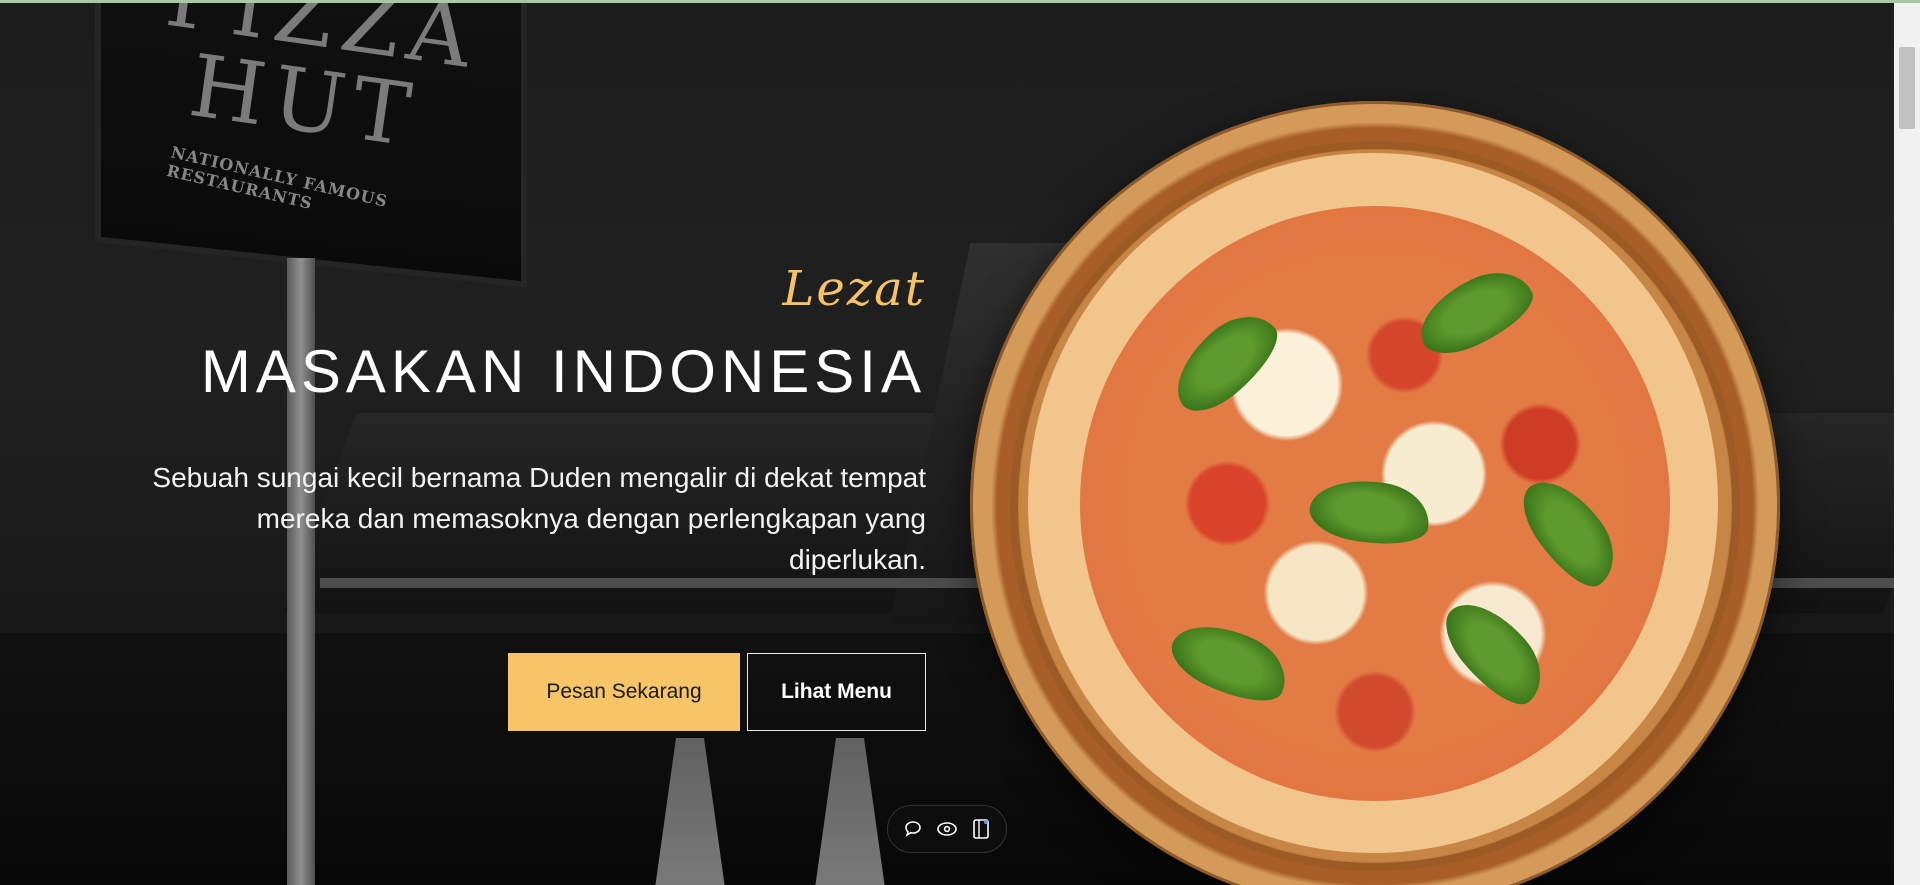 The image size is (1920, 885). Describe the element at coordinates (913, 829) in the screenshot. I see `comment-icon` at that location.